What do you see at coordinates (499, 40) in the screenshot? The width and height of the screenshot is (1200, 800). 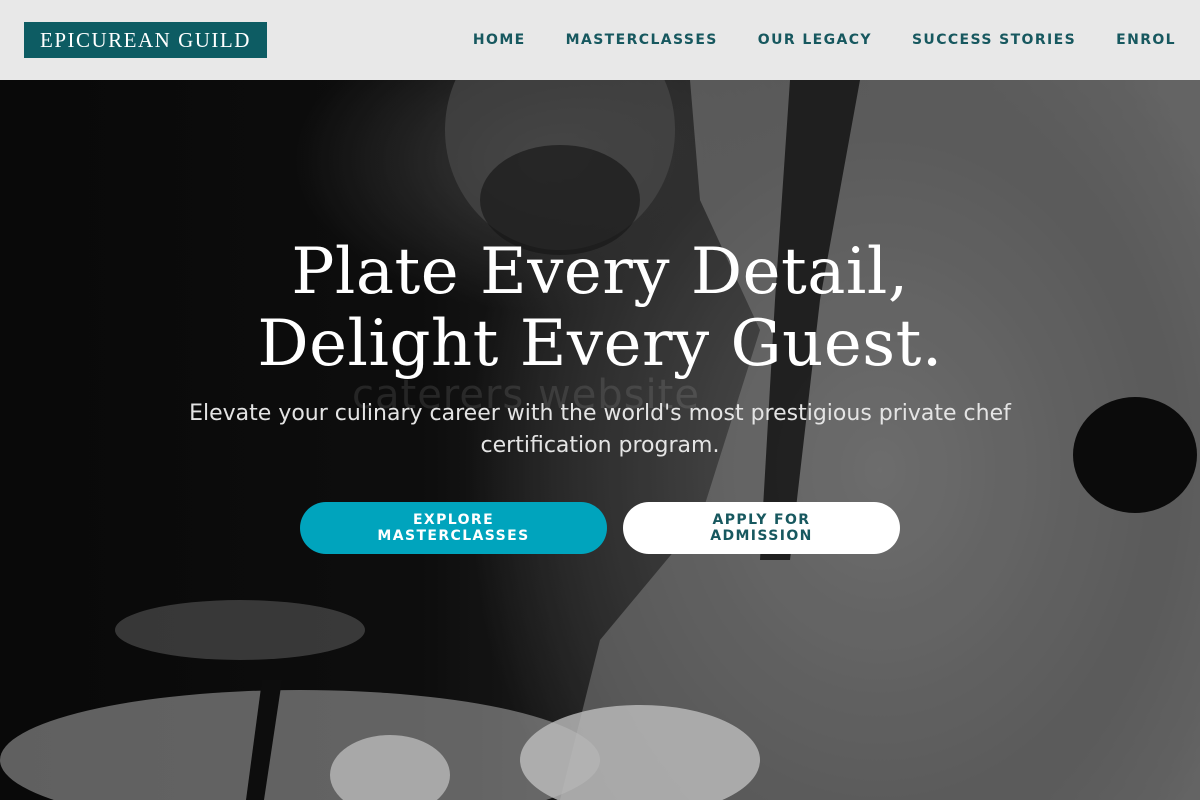 I see `nav-link-home: HOME` at bounding box center [499, 40].